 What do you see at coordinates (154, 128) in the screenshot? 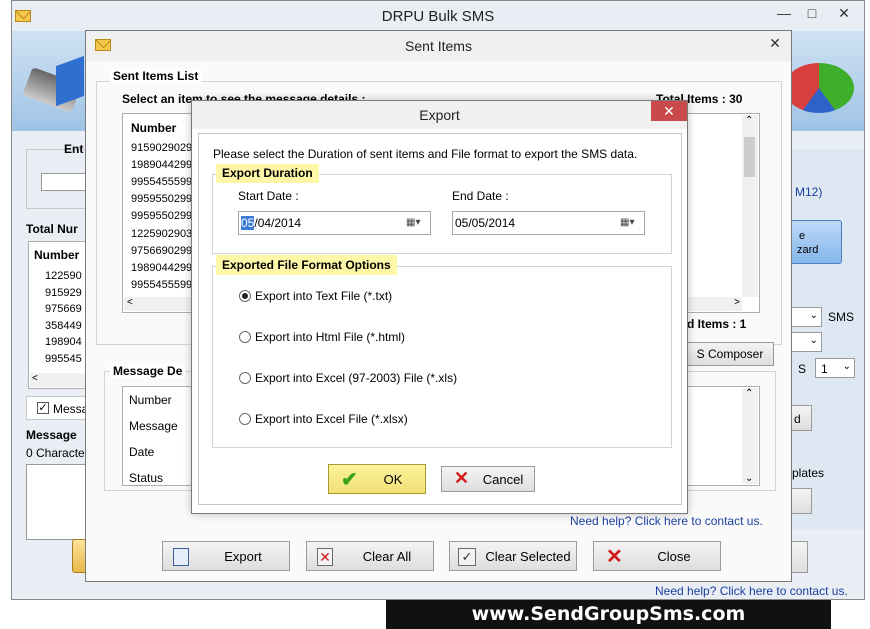
I see `sent-items-number-header: Number` at bounding box center [154, 128].